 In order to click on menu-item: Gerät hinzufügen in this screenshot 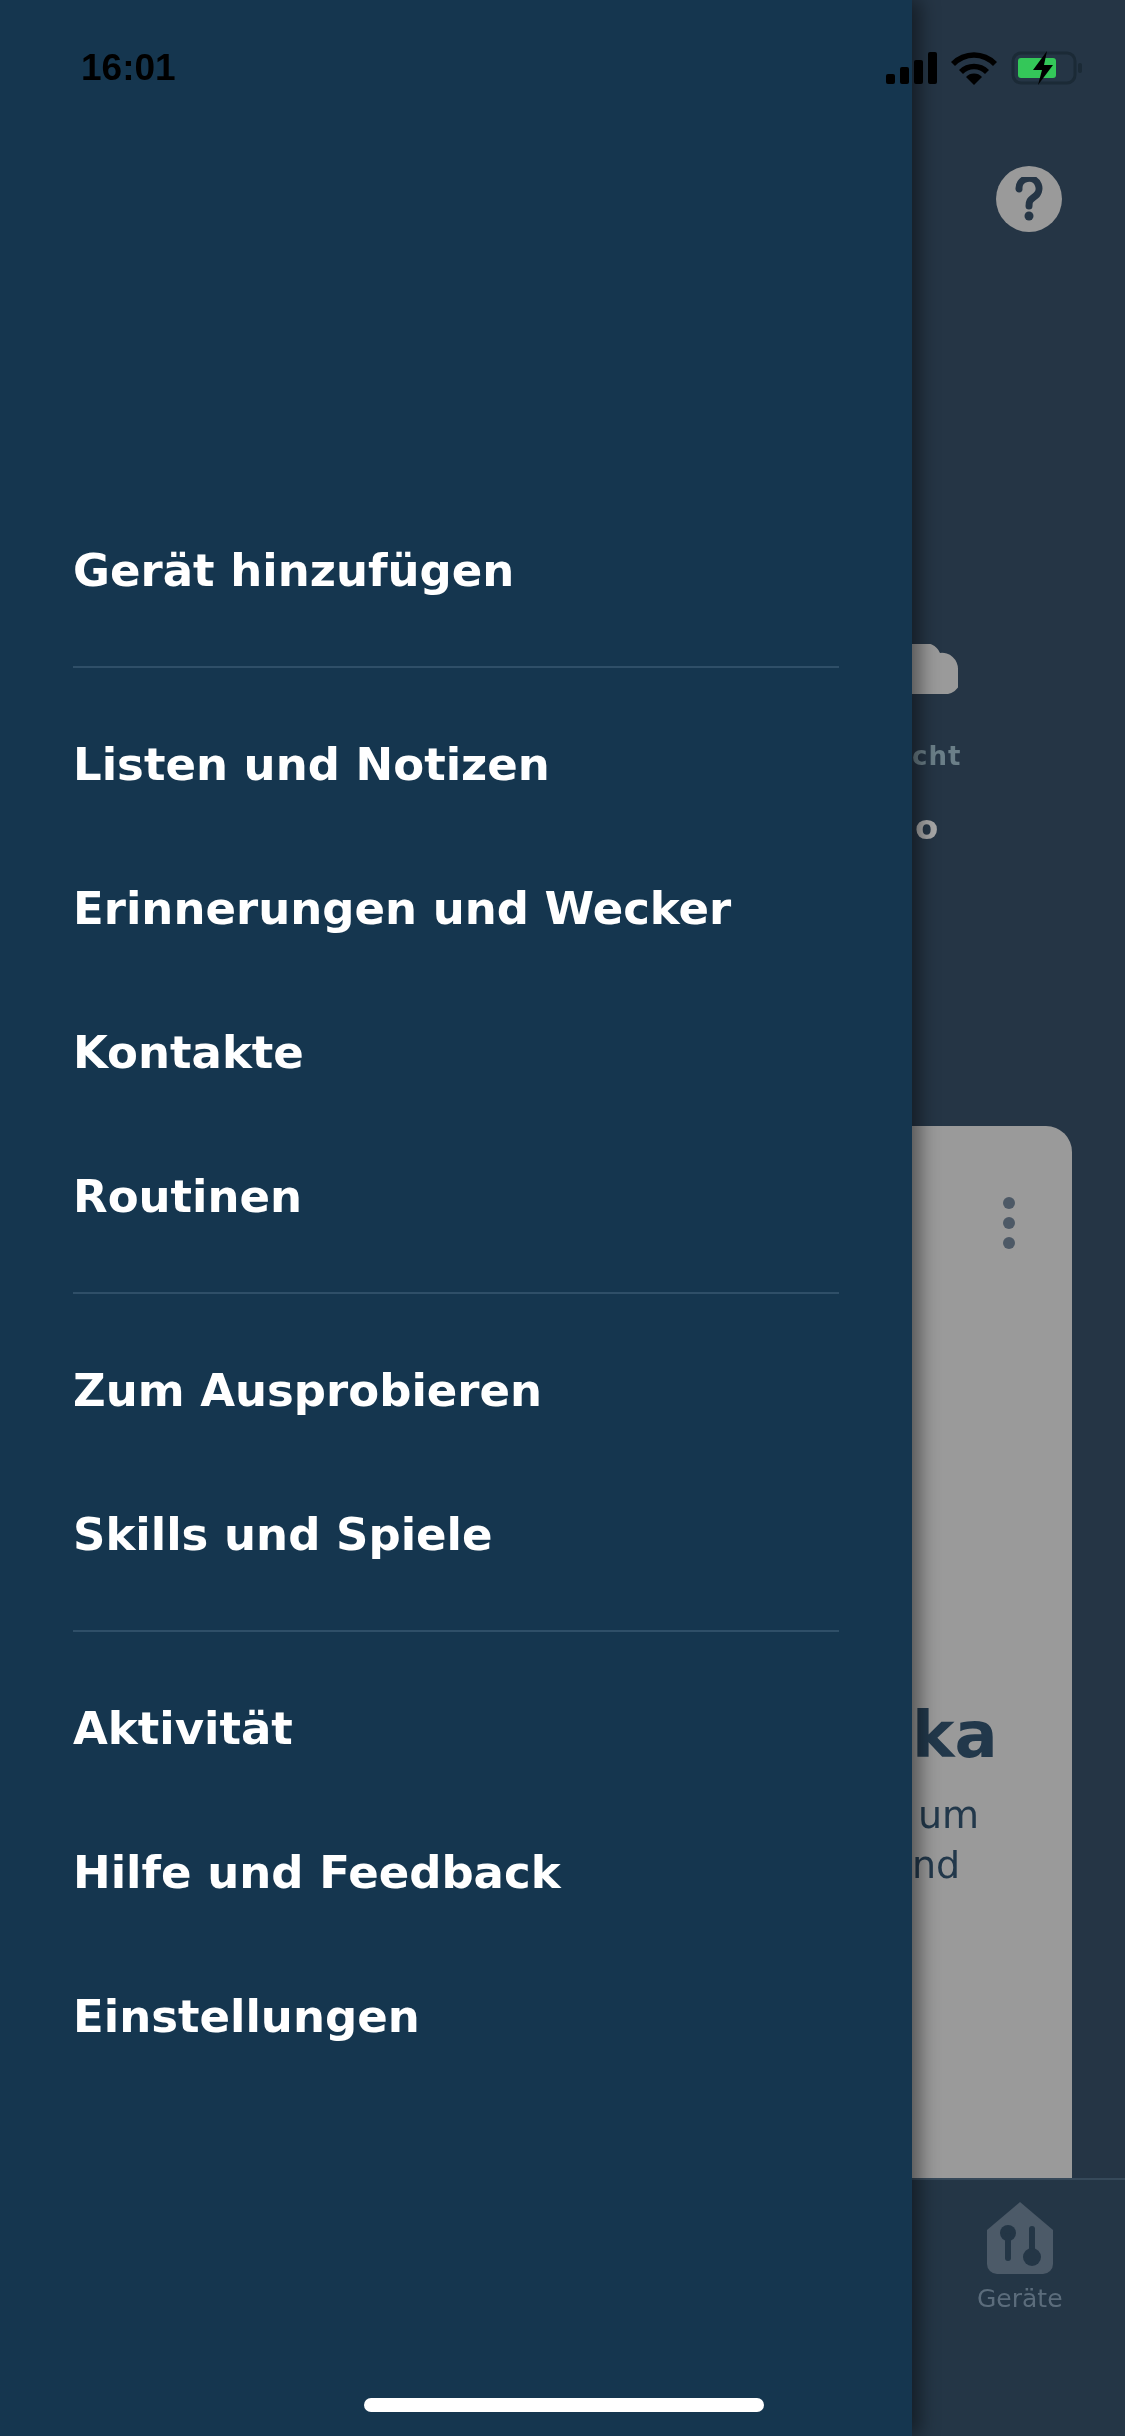, I will do `click(456, 570)`.